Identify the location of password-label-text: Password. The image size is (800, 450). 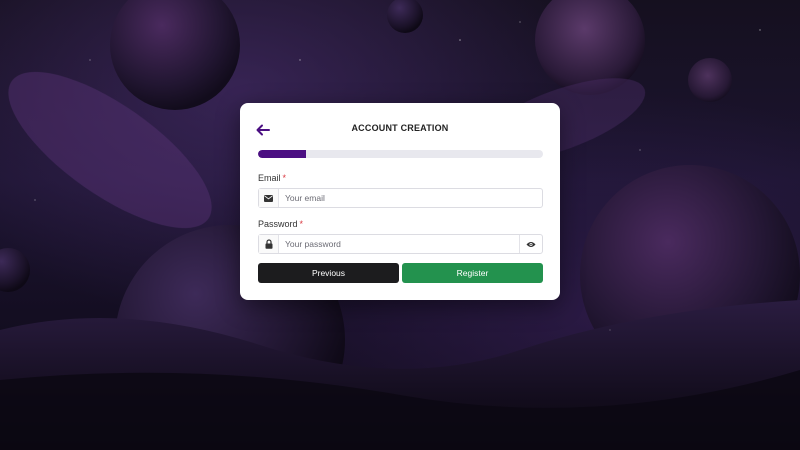
(278, 224).